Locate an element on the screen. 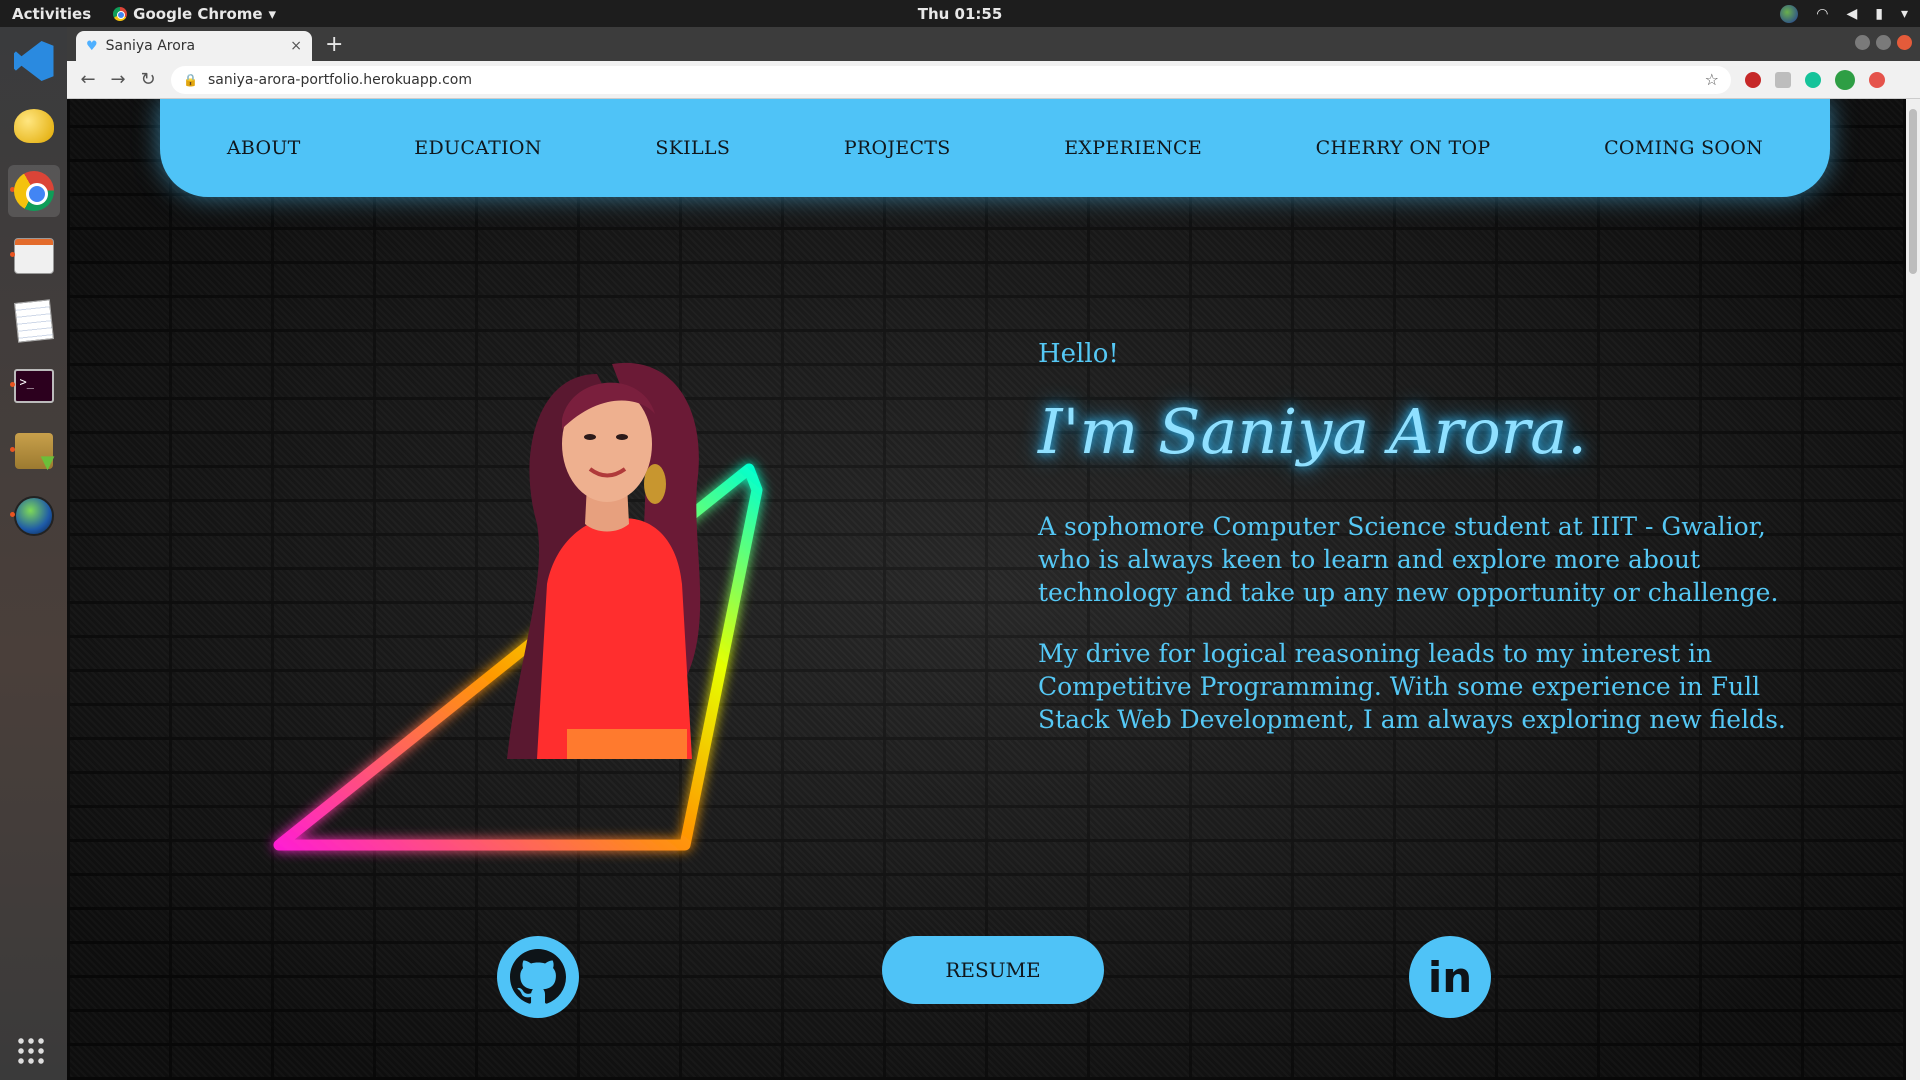 The image size is (1920, 1080). terminal-icon: >_ is located at coordinates (33, 386).